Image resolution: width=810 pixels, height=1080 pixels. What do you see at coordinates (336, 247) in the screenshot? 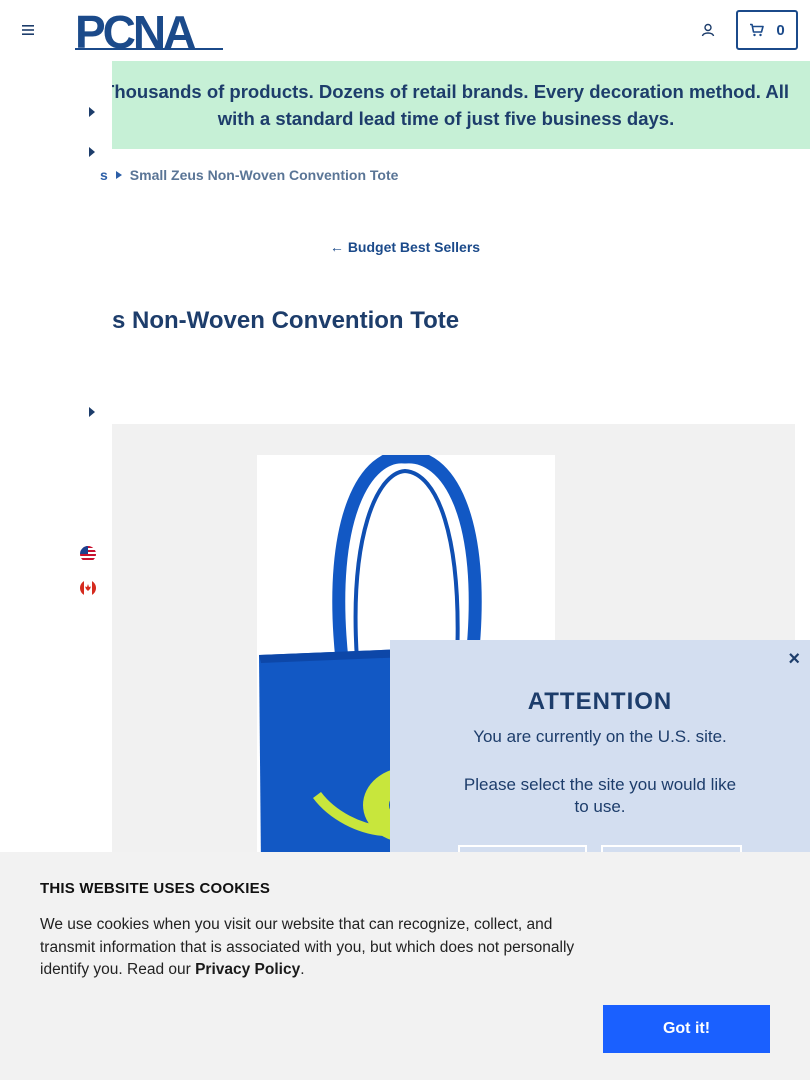
I see `arrow-left-icon: ←` at bounding box center [336, 247].